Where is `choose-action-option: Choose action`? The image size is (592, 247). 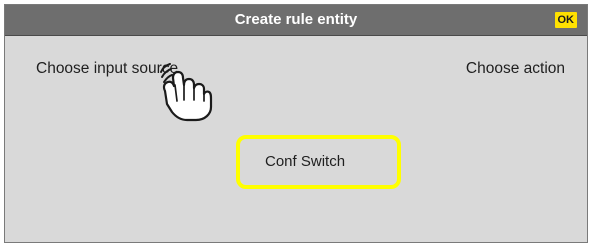 choose-action-option: Choose action is located at coordinates (515, 69).